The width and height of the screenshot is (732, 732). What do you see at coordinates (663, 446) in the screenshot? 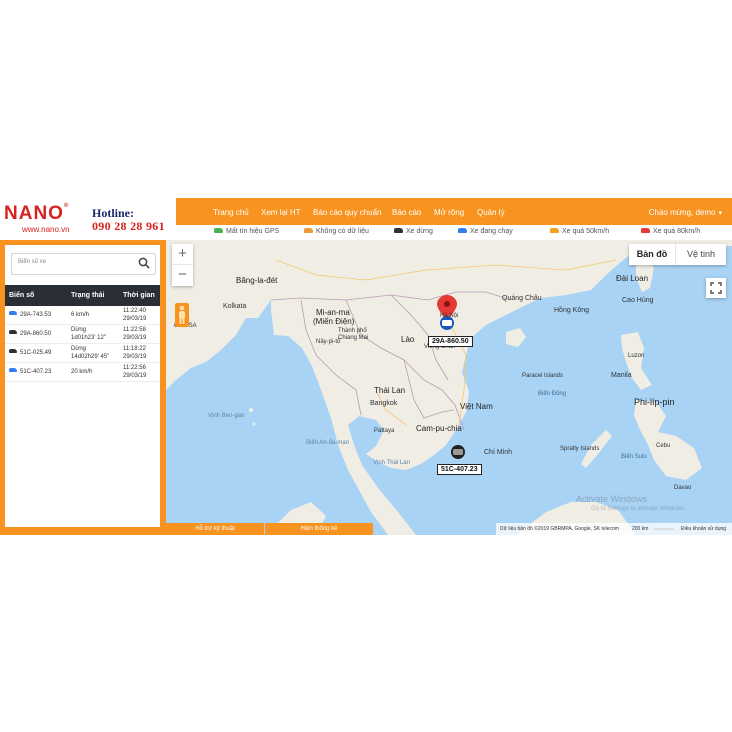
I see `place-cebu: Cebu` at bounding box center [663, 446].